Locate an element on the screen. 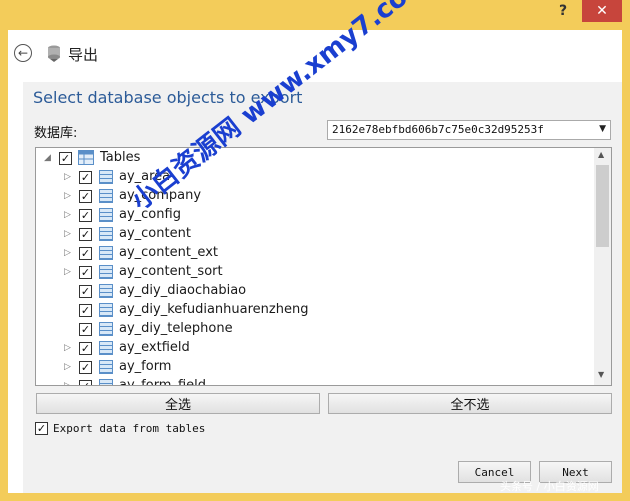 This screenshot has width=630, height=501. tree-item-row: ▷ ✓ ay_content_ext is located at coordinates (316, 253).